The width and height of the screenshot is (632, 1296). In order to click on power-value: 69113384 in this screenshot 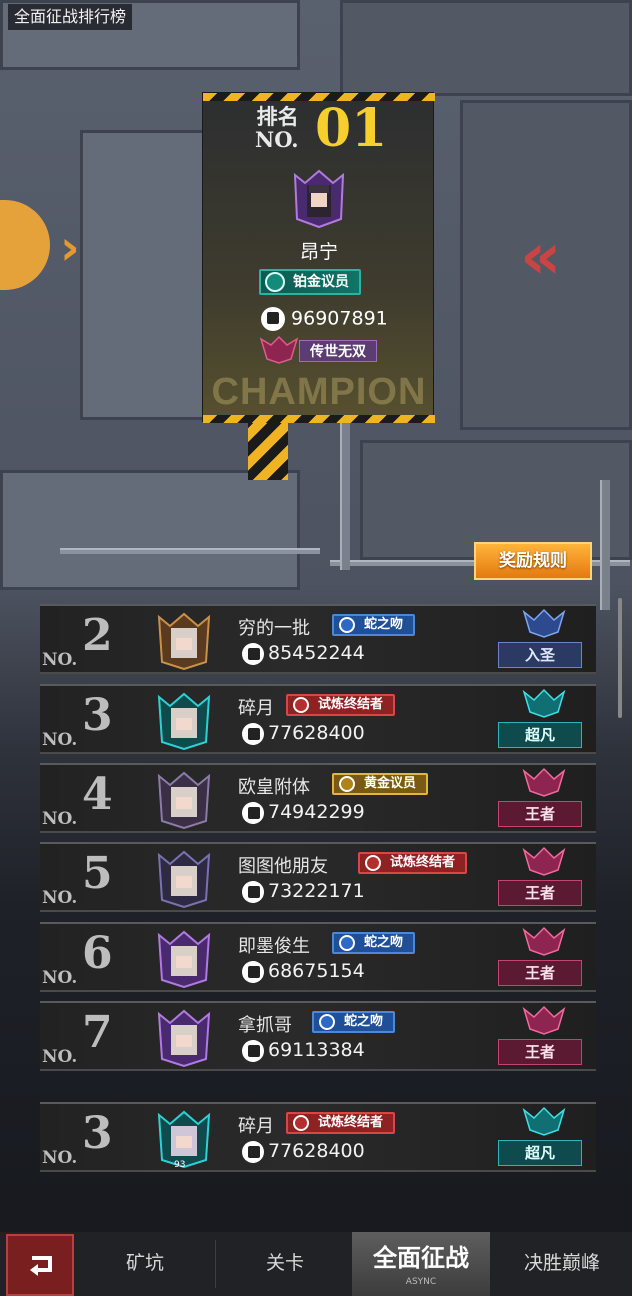, I will do `click(303, 1050)`.